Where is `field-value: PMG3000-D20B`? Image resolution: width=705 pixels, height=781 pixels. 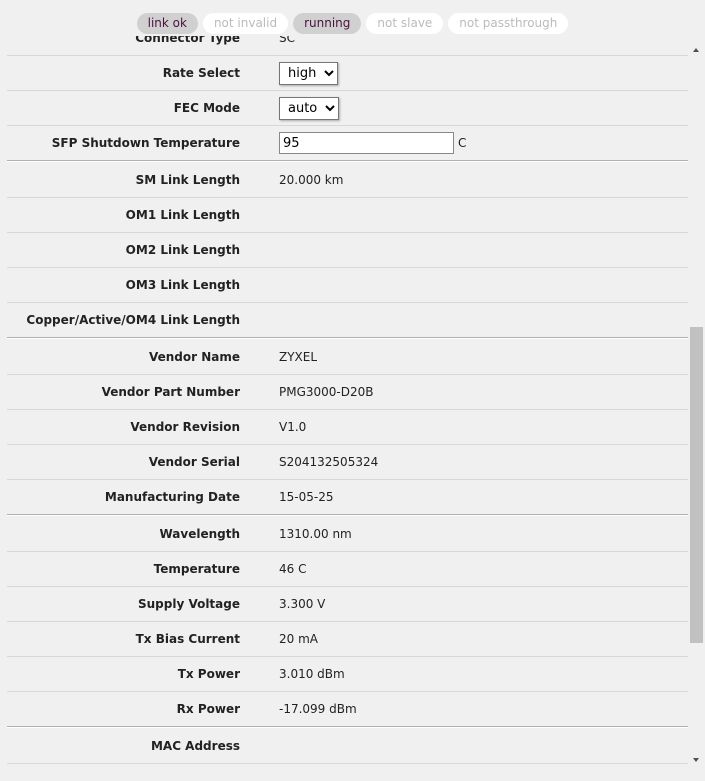
field-value: PMG3000-D20B is located at coordinates (326, 392).